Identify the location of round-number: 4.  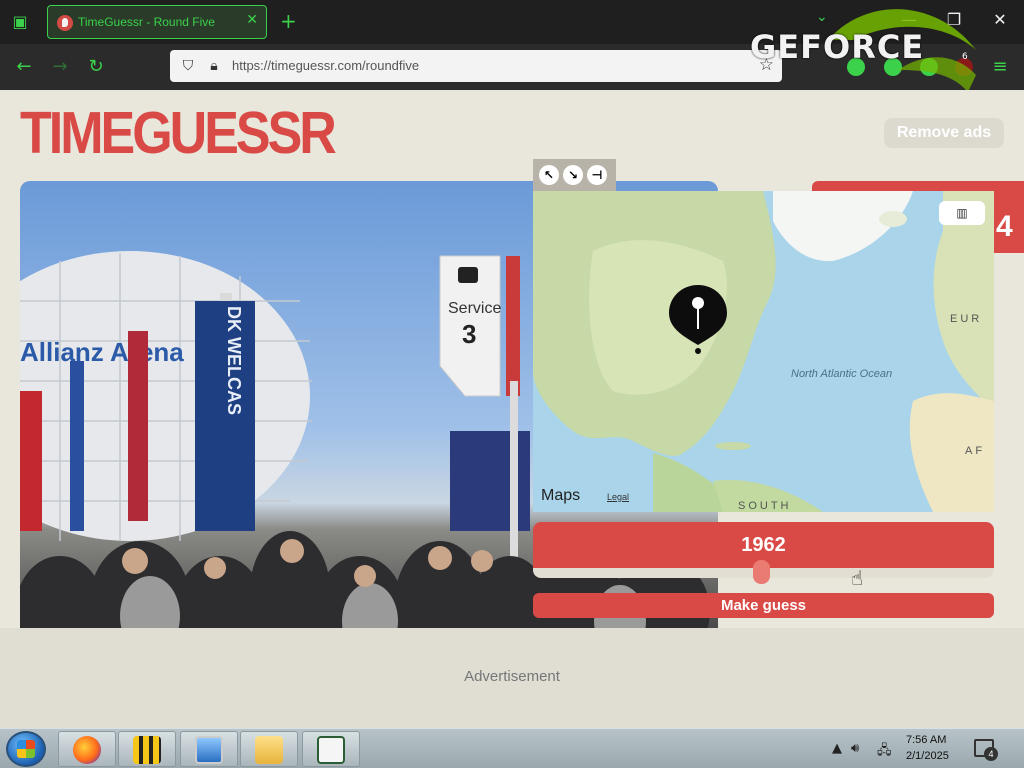
(1004, 226).